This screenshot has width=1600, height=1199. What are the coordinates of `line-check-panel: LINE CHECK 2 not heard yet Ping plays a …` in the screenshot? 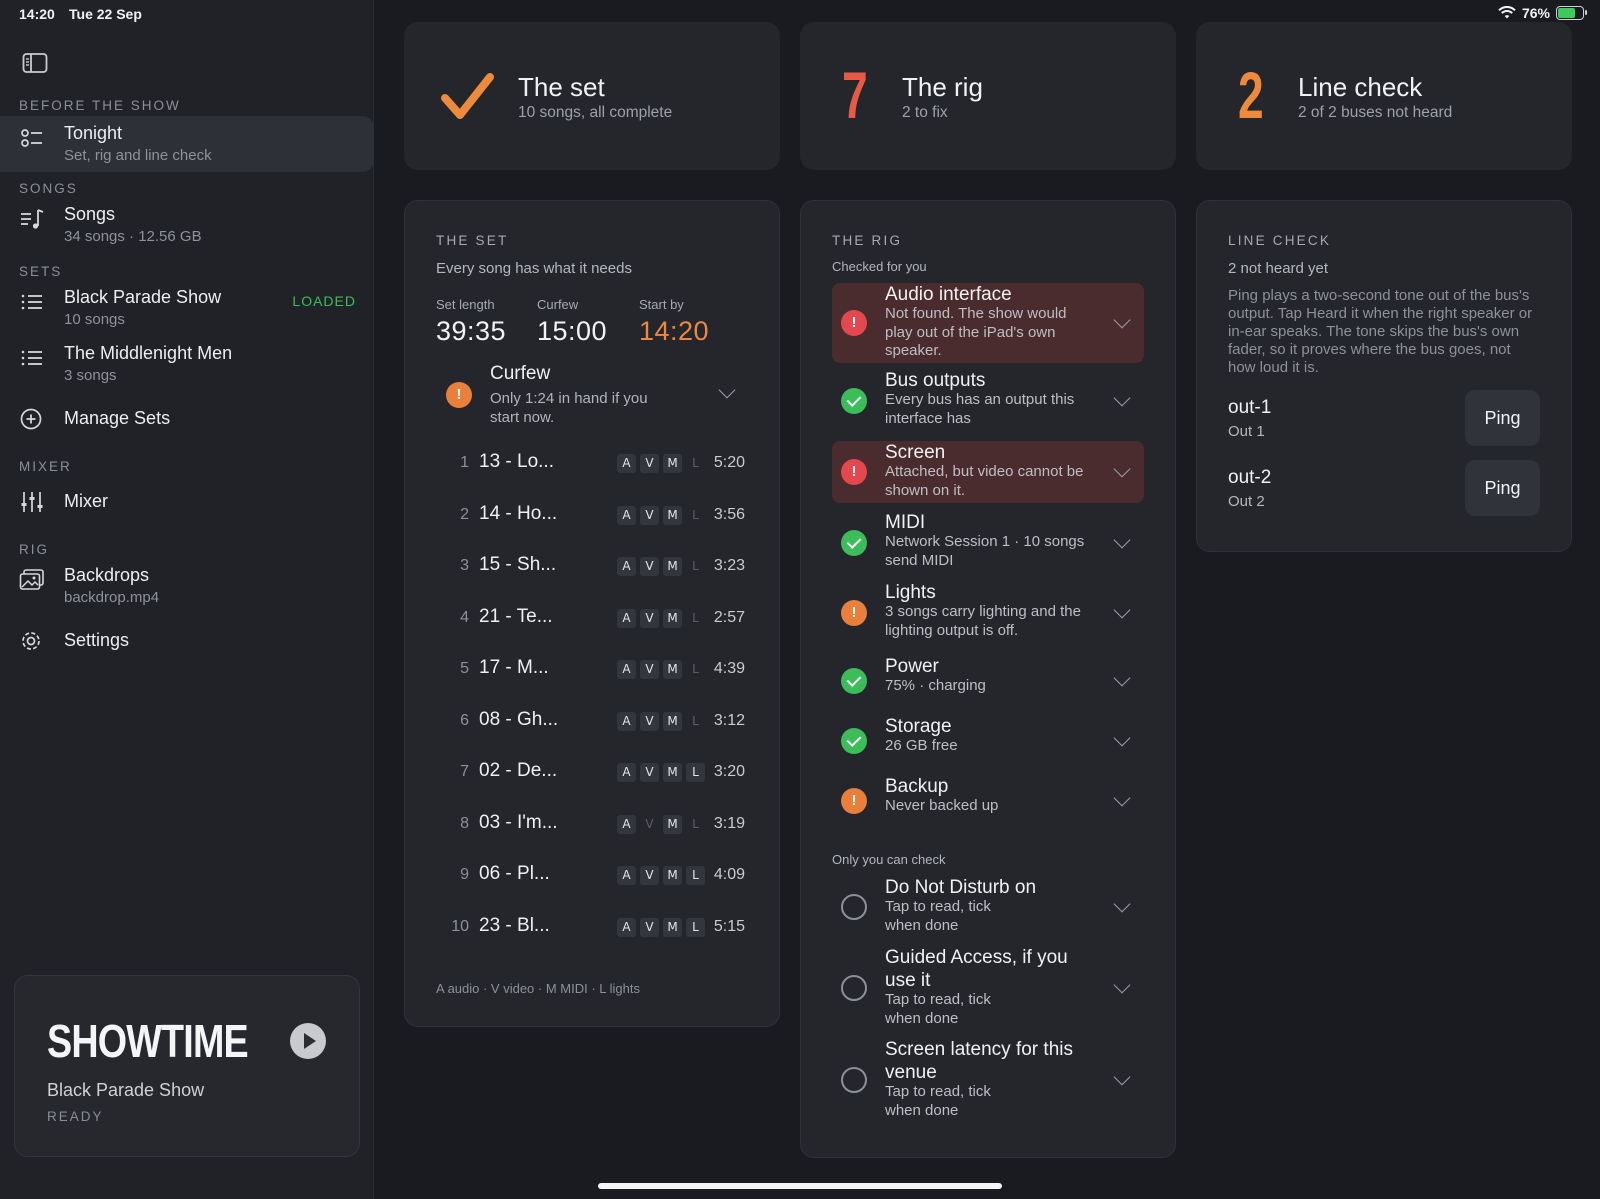 It's located at (1384, 376).